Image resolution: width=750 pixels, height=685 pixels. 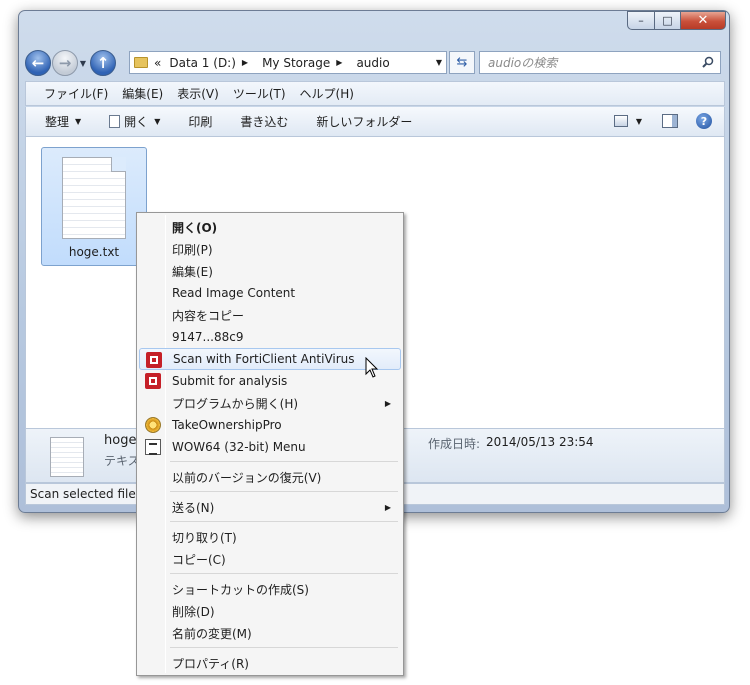 What do you see at coordinates (270, 271) in the screenshot?
I see `ctx-edit: 編集(E)` at bounding box center [270, 271].